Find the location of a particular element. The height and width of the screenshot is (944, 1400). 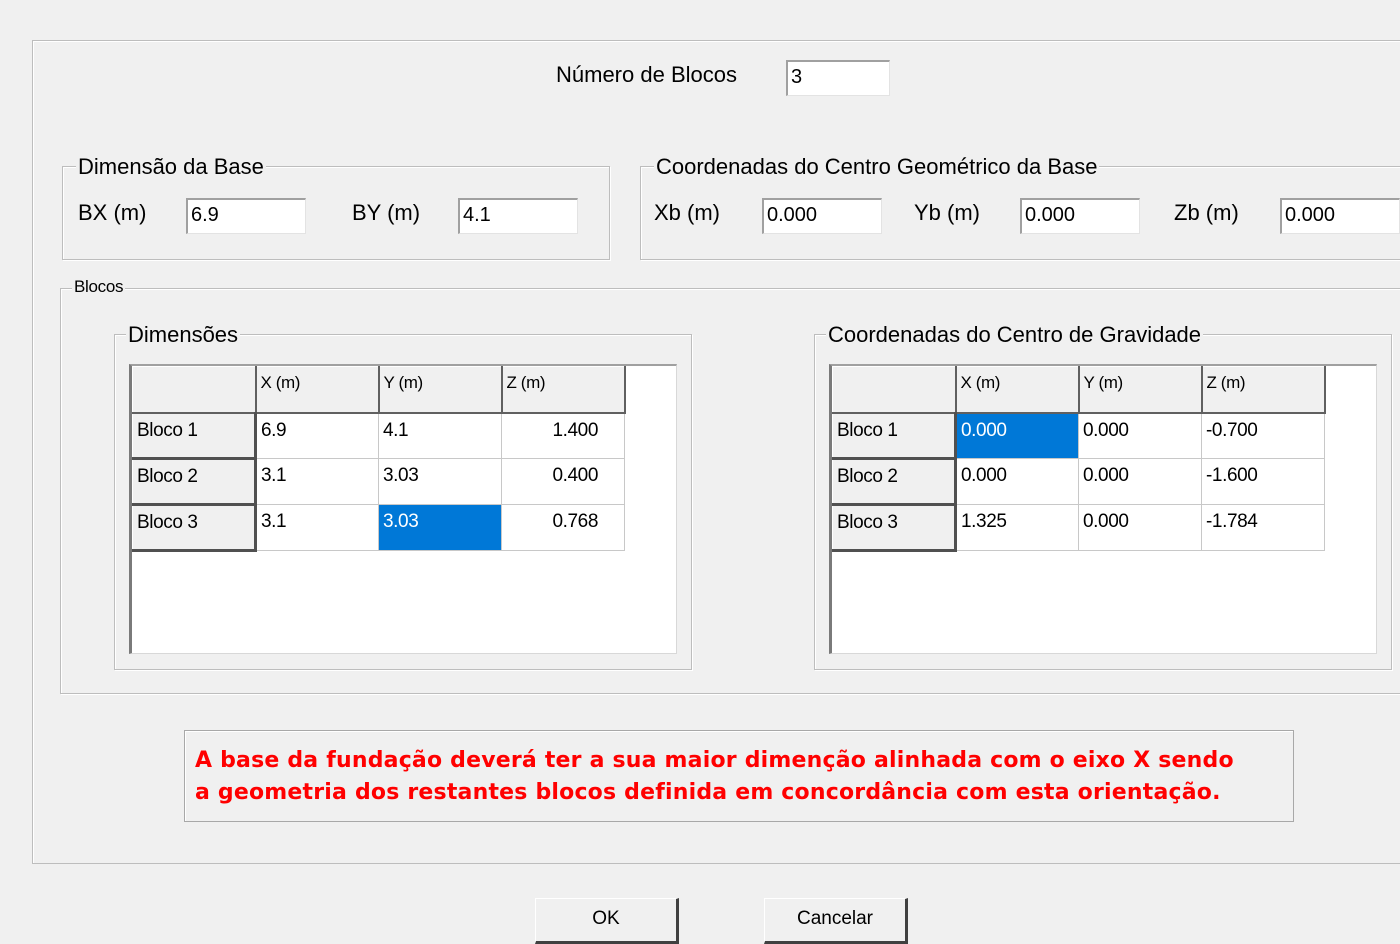

base-dimensions-legend: Dimensão da Base is located at coordinates (171, 167).